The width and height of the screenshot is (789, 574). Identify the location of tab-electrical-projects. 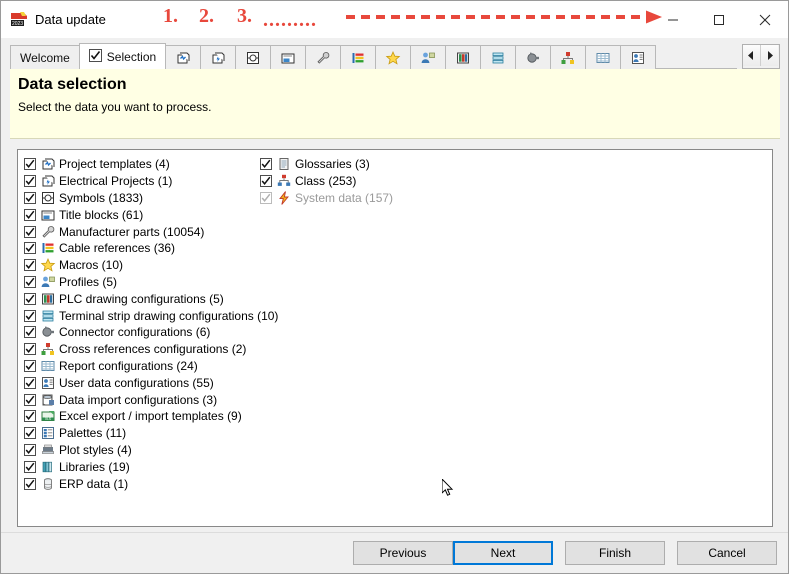
(218, 57).